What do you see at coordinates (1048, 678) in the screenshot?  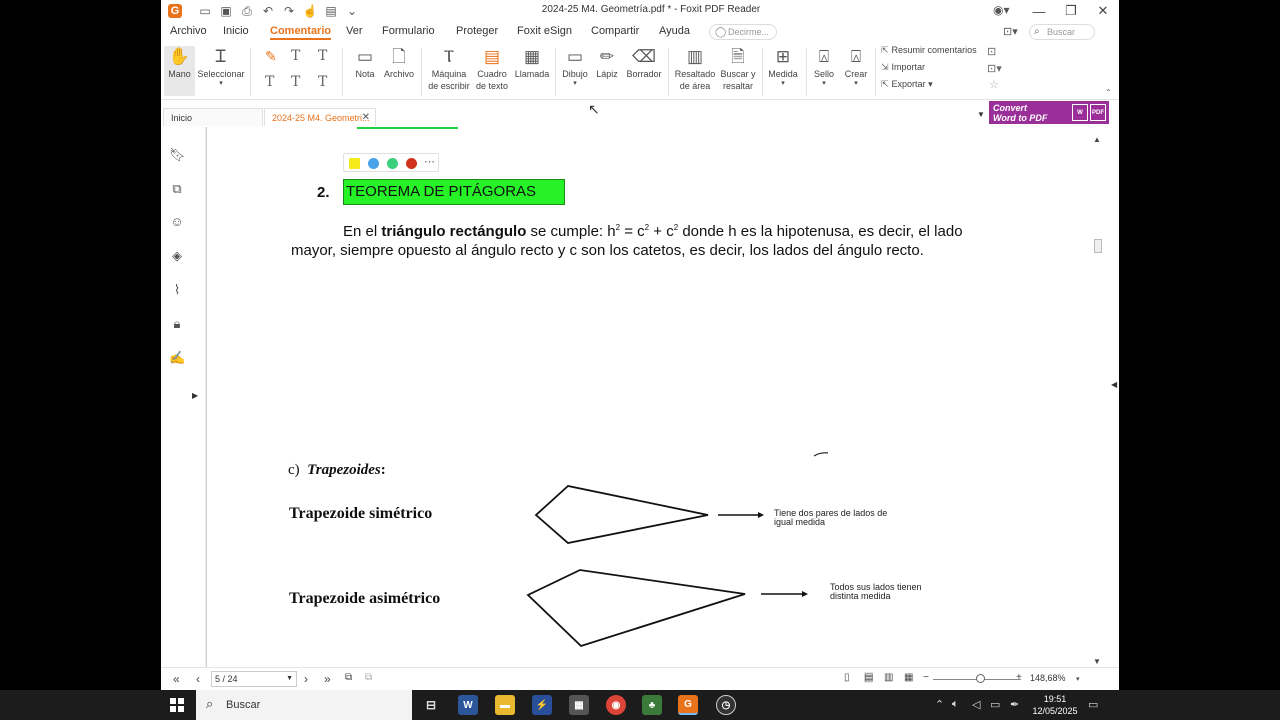 I see `zoom-level: 148,68%` at bounding box center [1048, 678].